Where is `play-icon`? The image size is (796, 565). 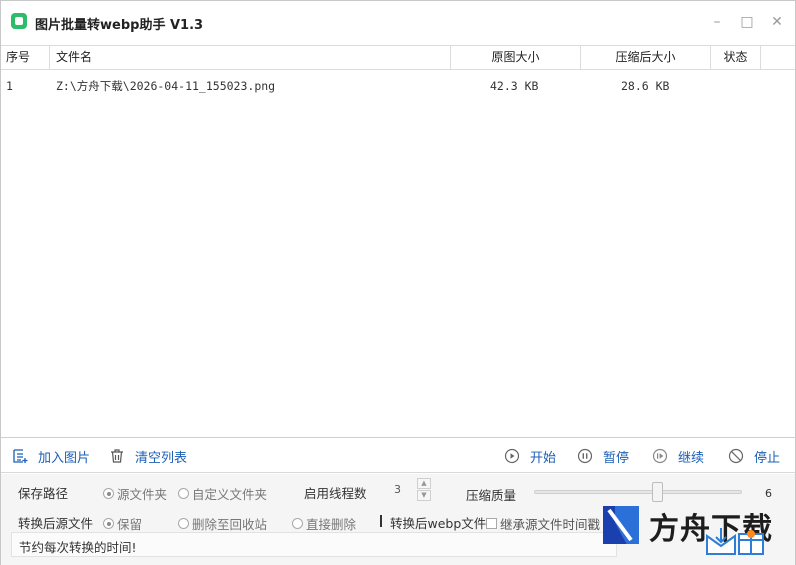 play-icon is located at coordinates (512, 456).